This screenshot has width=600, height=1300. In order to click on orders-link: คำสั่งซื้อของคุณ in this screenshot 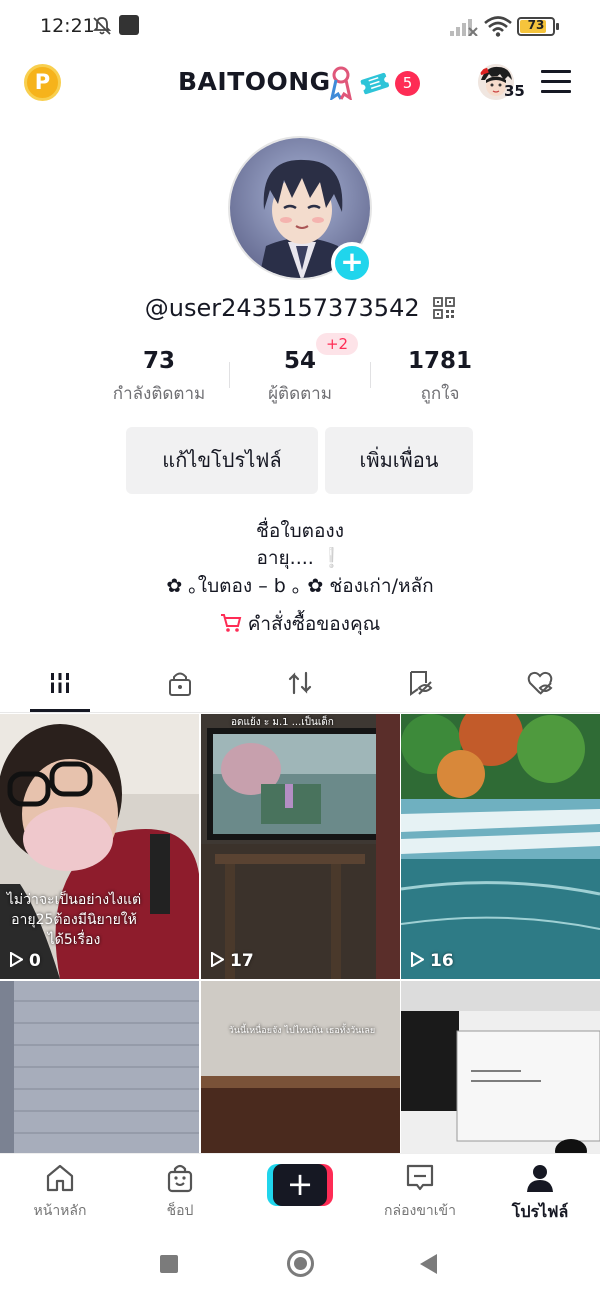, I will do `click(300, 624)`.